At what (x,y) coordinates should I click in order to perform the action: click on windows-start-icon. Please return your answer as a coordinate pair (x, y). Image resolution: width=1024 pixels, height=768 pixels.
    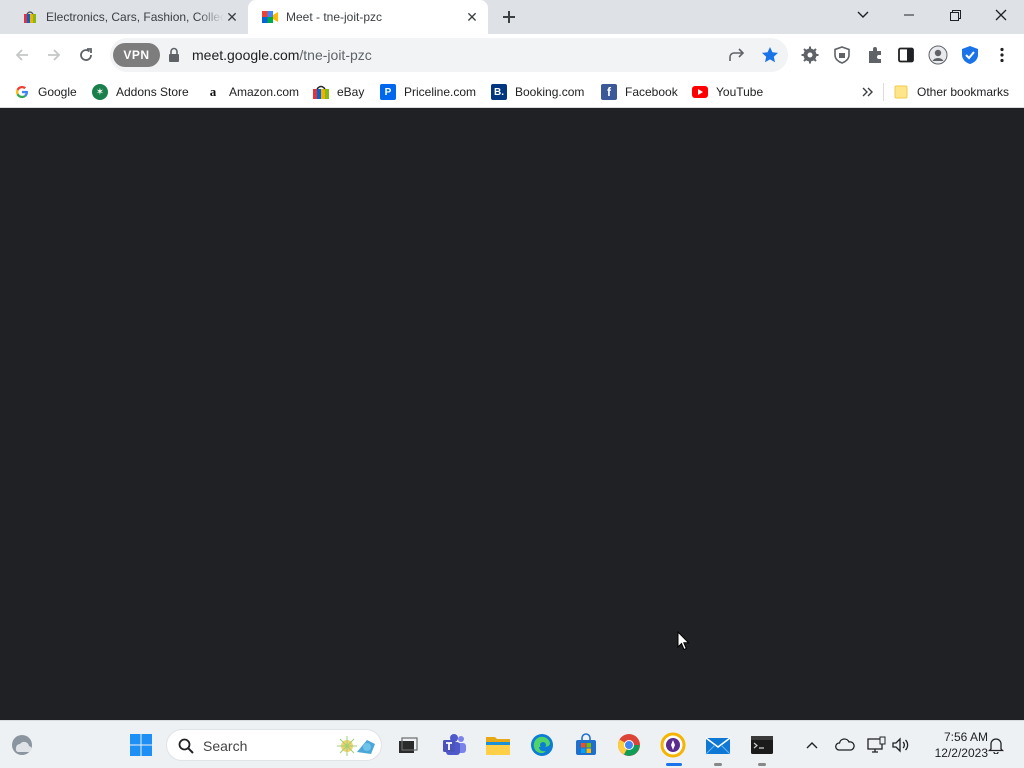
    Looking at the image, I should click on (141, 745).